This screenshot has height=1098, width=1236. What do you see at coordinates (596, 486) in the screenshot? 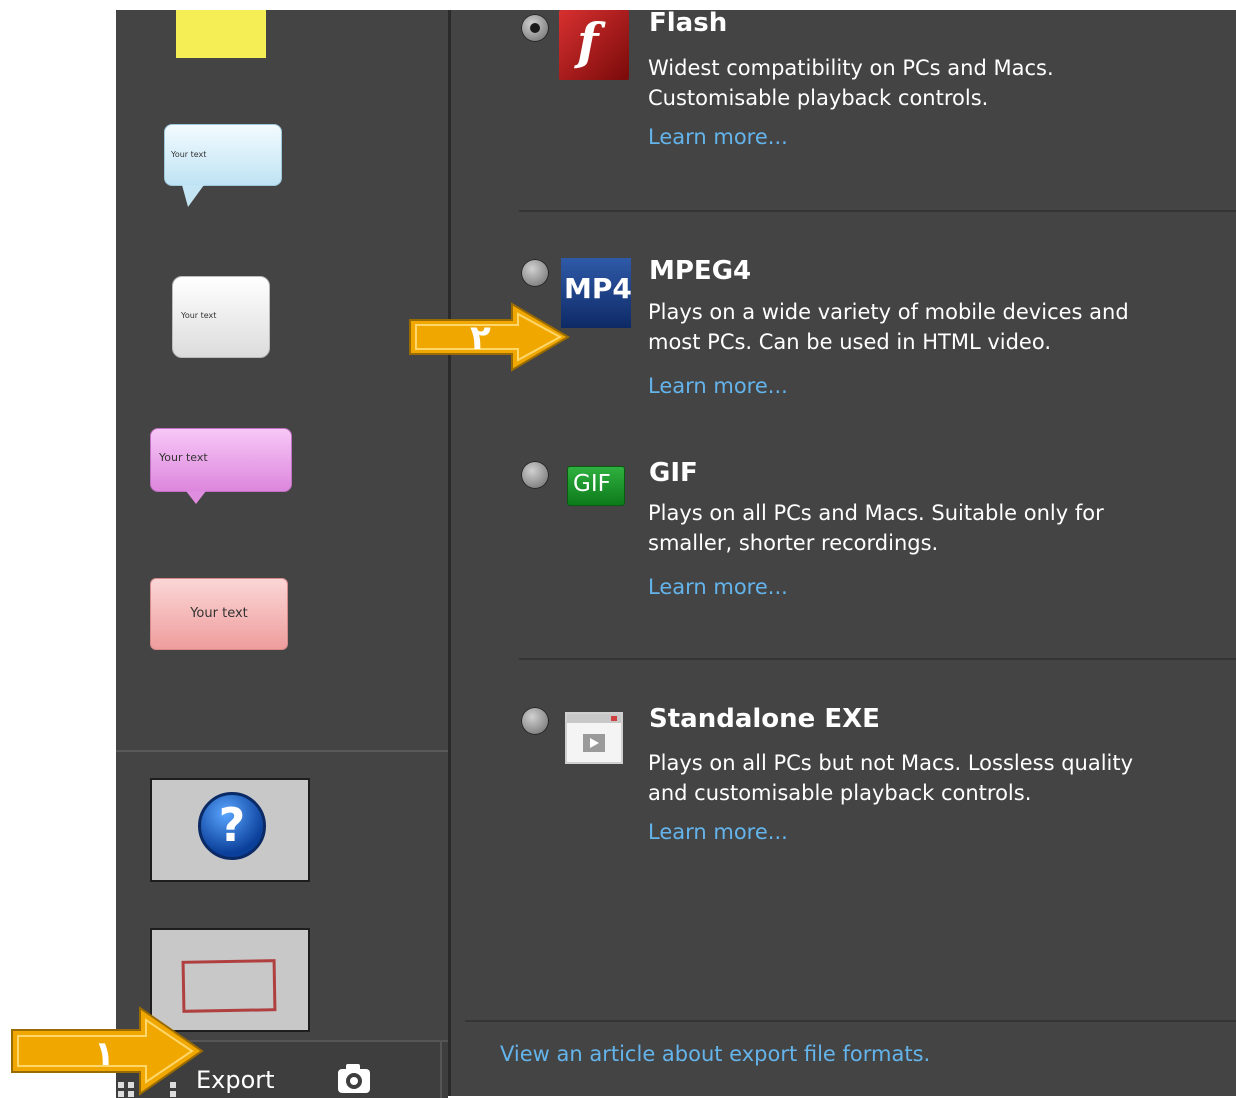
I see `gif-icon: GIF` at bounding box center [596, 486].